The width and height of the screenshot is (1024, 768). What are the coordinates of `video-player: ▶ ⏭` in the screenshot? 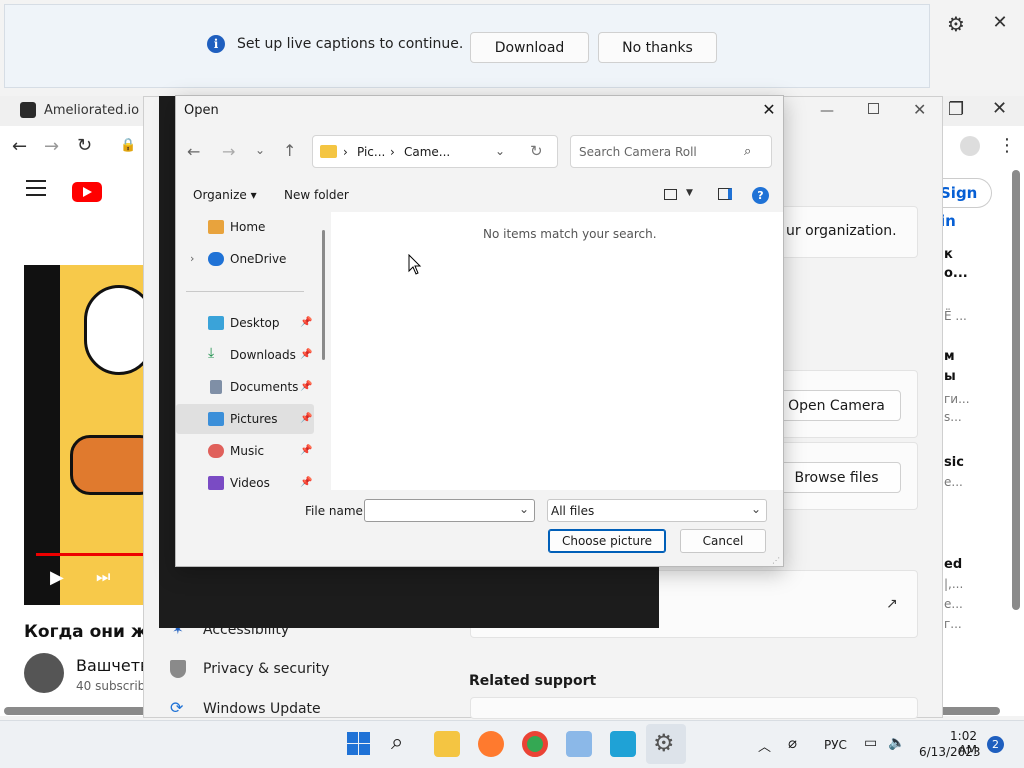 It's located at (89, 435).